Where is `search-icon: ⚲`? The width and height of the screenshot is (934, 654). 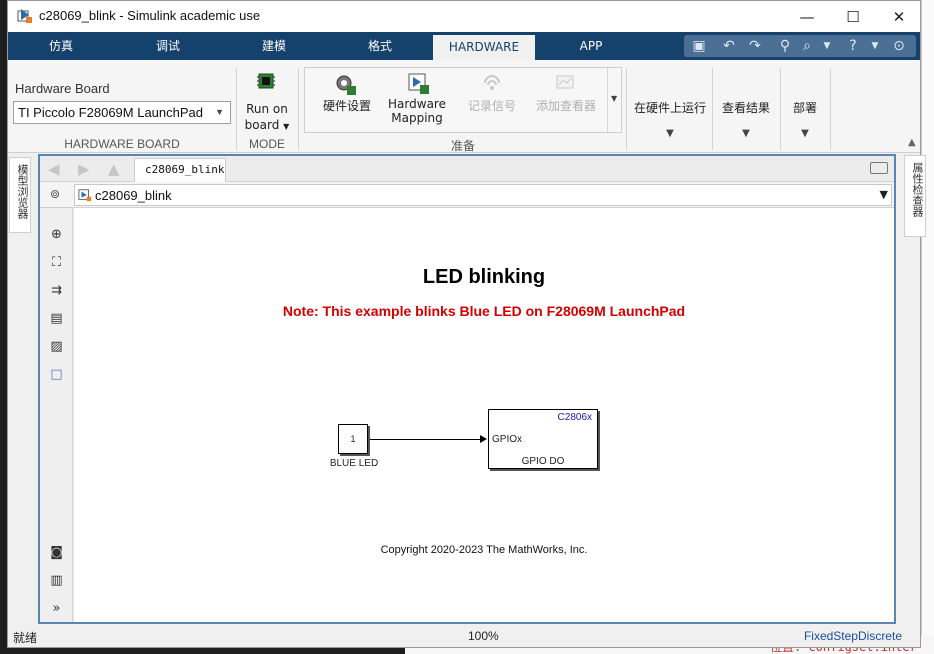 search-icon: ⚲ is located at coordinates (785, 46).